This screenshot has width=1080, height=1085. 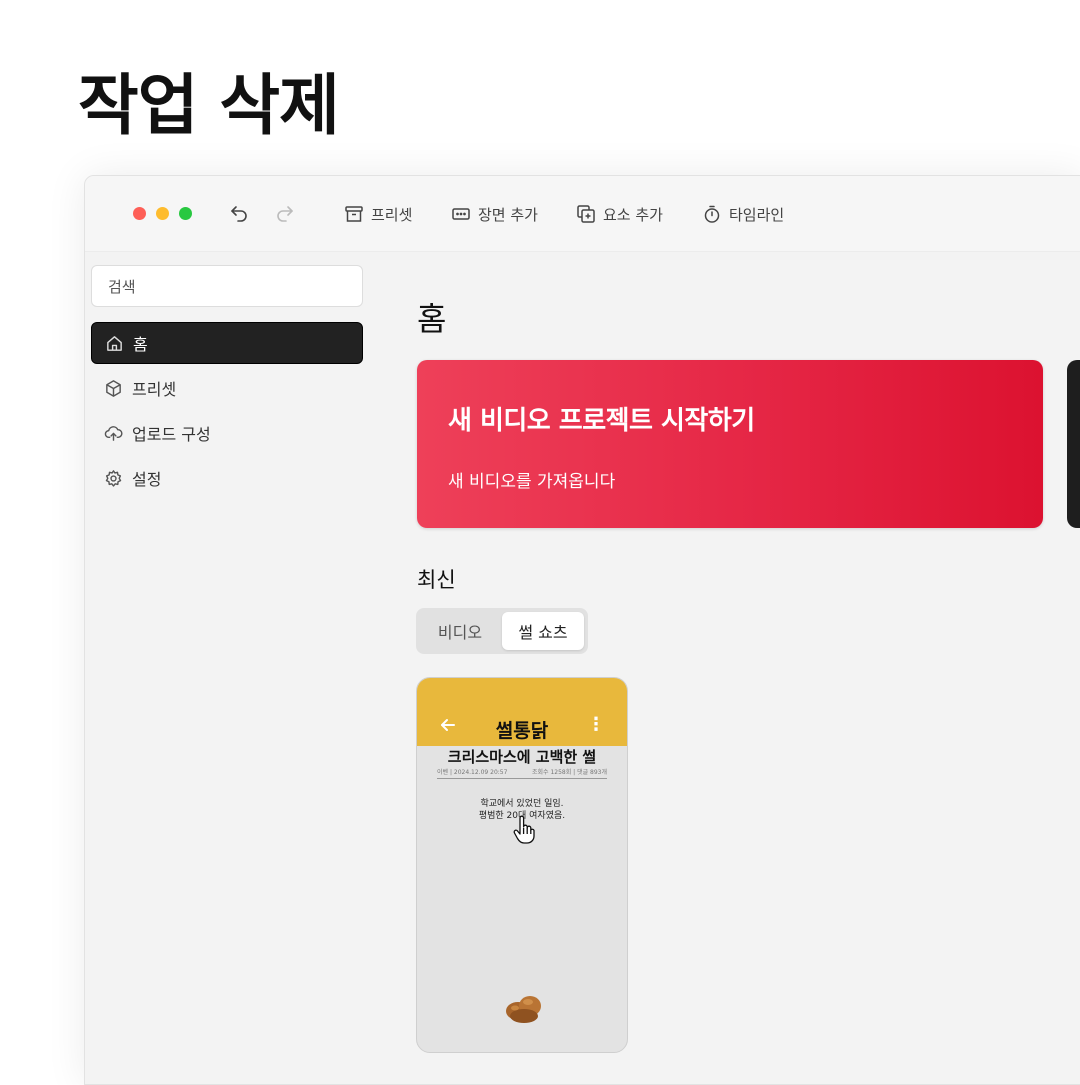 I want to click on new-video-project-card: 새 비디오 프로젝트 시작하기 새 비디오를 가져옵니다, so click(x=730, y=444).